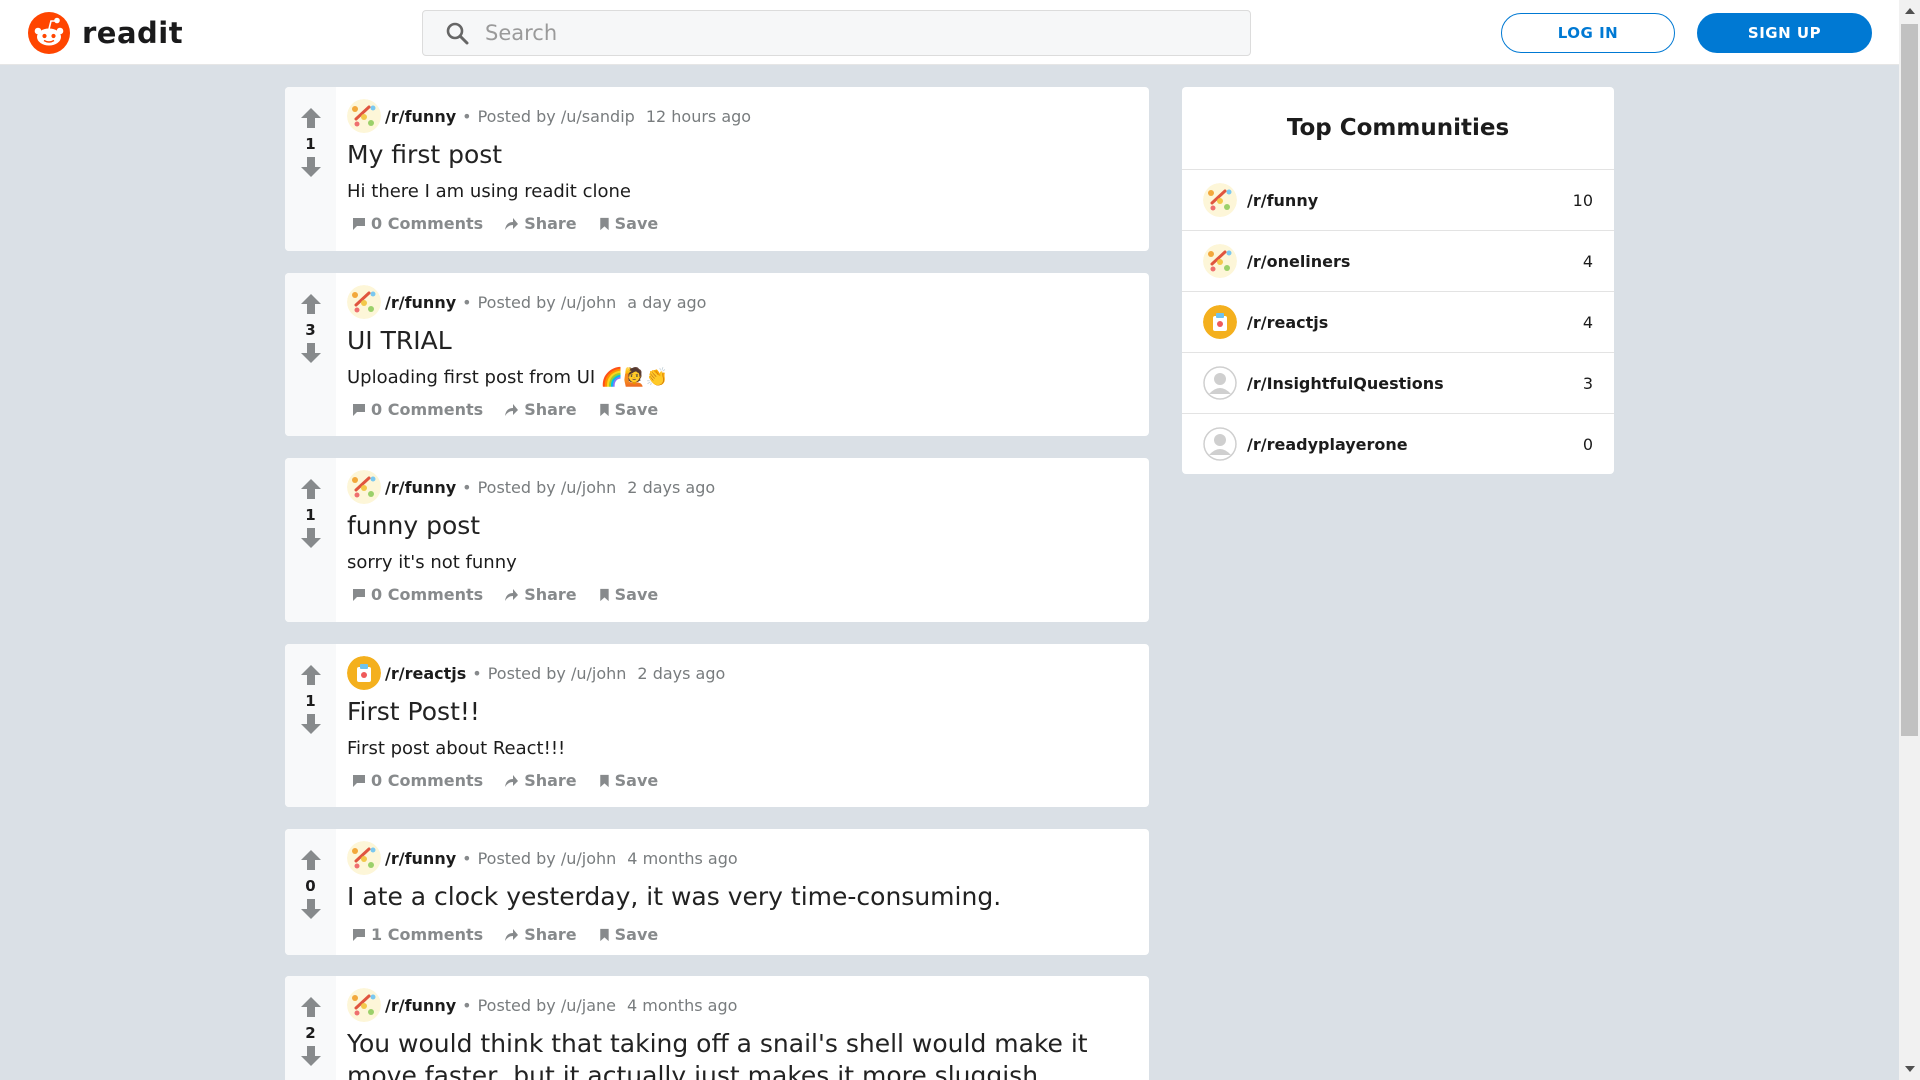 This screenshot has height=1080, width=1920. I want to click on top-navbar: readit LOG IN SIGN UP, so click(949, 32).